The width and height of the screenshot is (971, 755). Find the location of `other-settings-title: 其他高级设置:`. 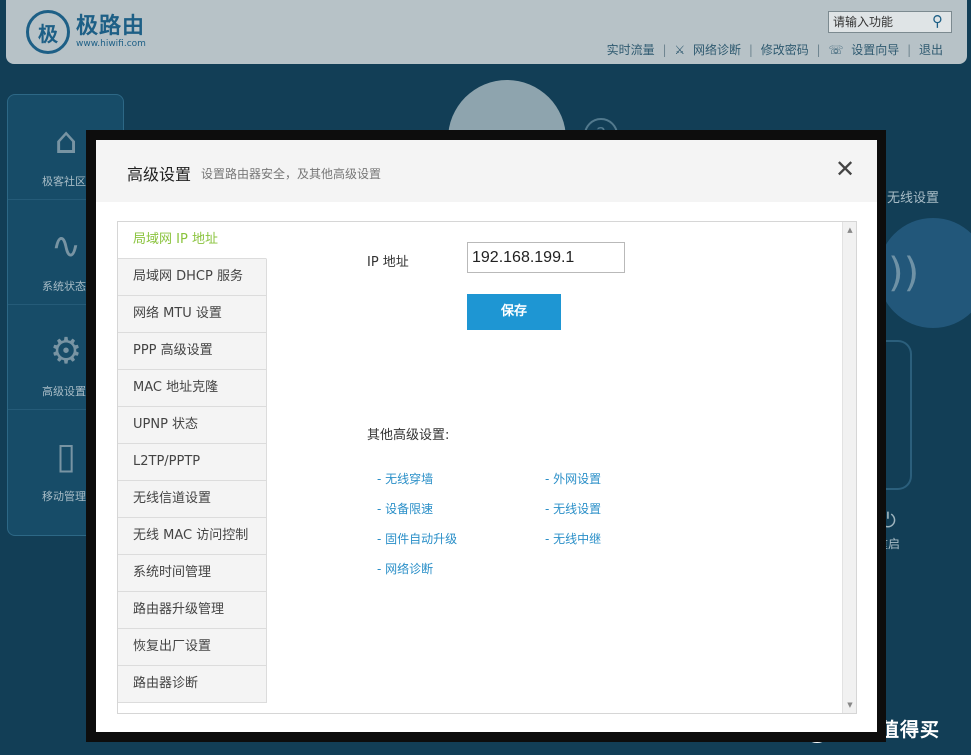

other-settings-title: 其他高级设置: is located at coordinates (408, 435).